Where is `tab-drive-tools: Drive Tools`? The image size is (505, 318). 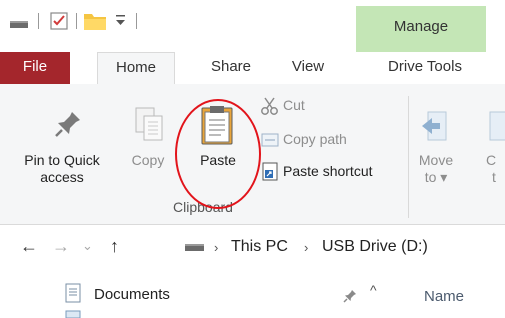 tab-drive-tools: Drive Tools is located at coordinates (425, 68).